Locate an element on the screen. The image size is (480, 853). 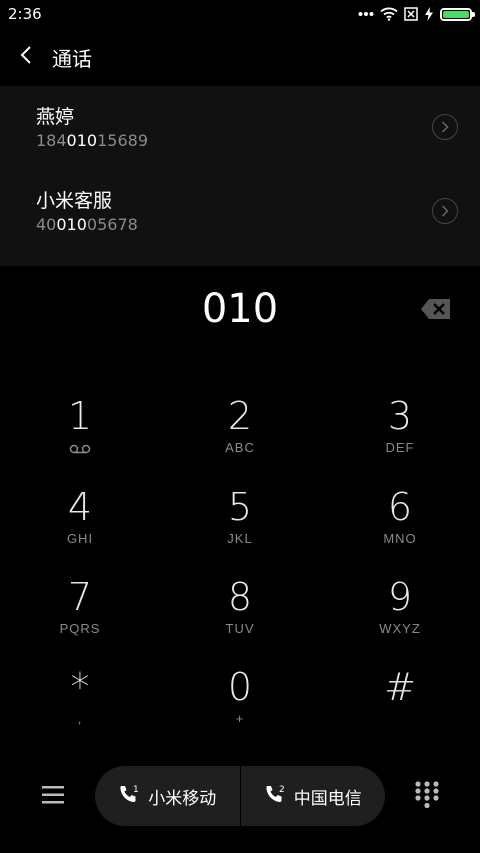
status-time: 2:36 is located at coordinates (25, 14).